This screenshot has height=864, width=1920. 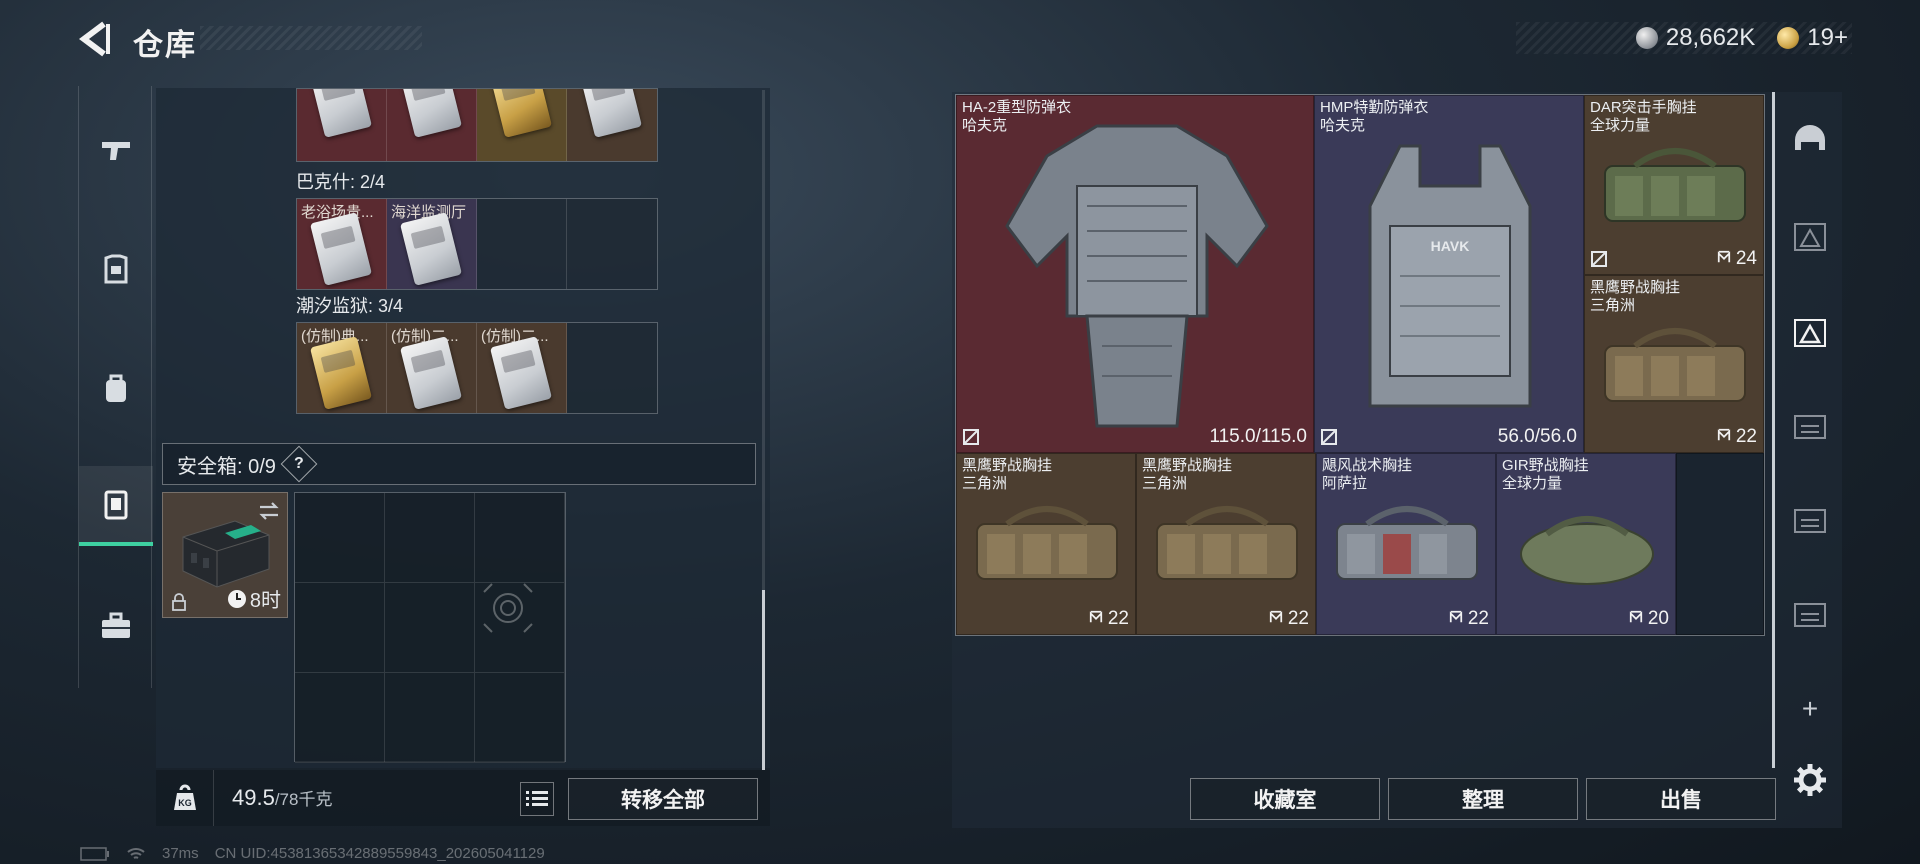 What do you see at coordinates (1537, 436) in the screenshot?
I see `item-durability: 56.0/56.0` at bounding box center [1537, 436].